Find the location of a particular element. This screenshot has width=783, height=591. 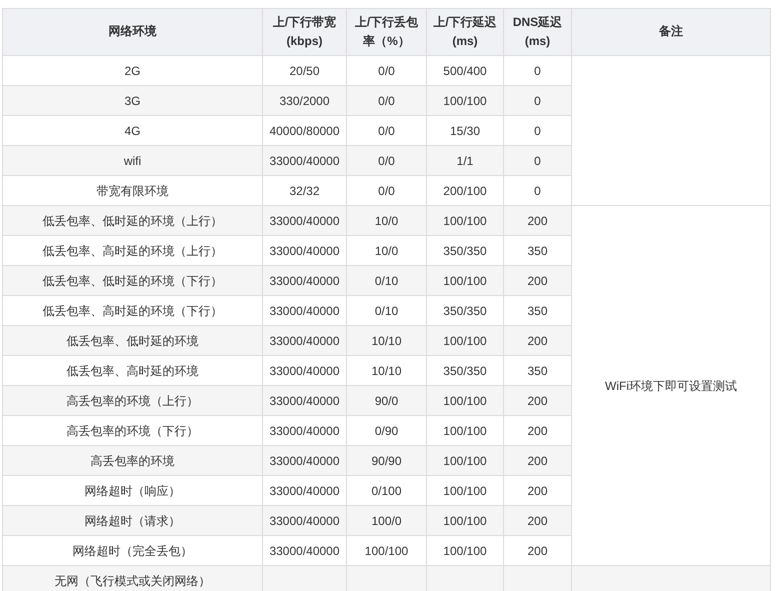

table-cell: 10/10 is located at coordinates (386, 341).